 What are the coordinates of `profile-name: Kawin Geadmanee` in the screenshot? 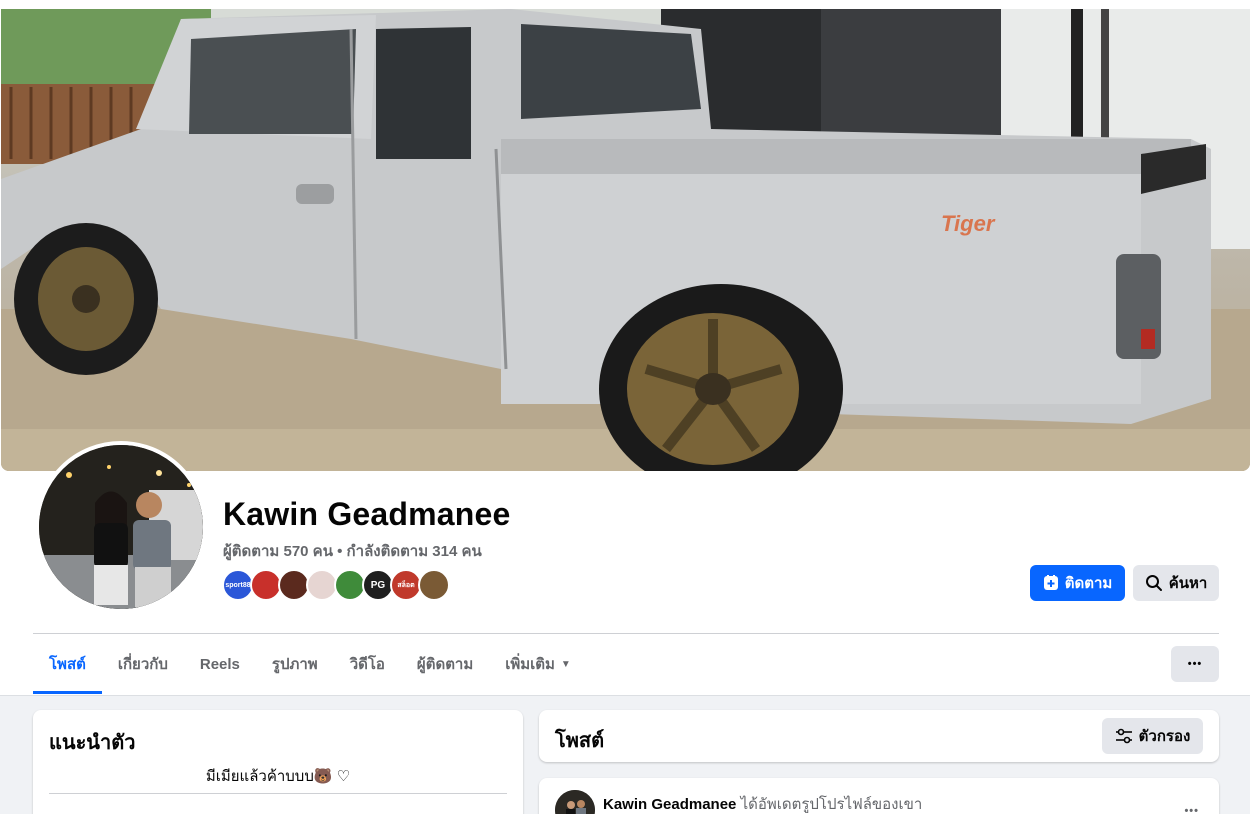 It's located at (367, 514).